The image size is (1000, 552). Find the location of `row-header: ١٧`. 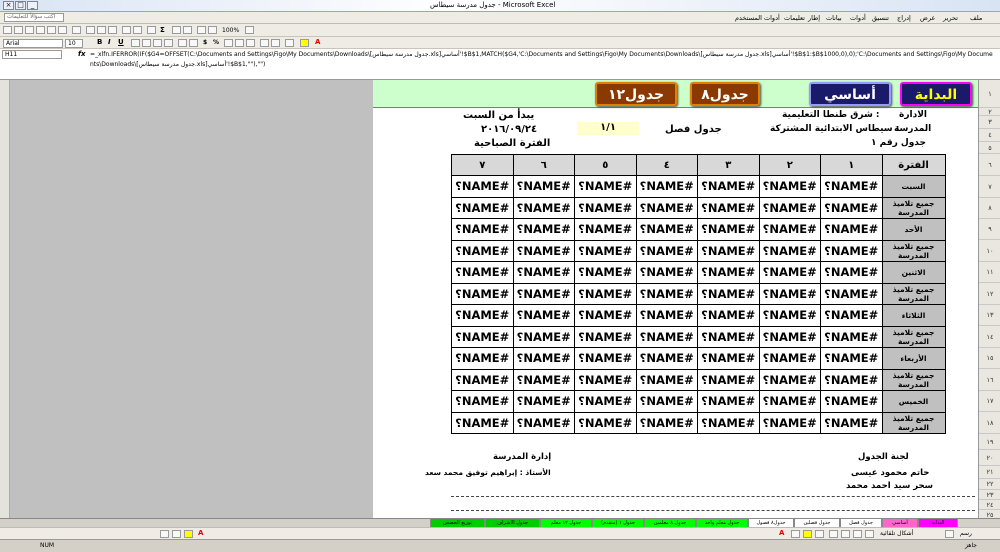

row-header: ١٧ is located at coordinates (989, 401).